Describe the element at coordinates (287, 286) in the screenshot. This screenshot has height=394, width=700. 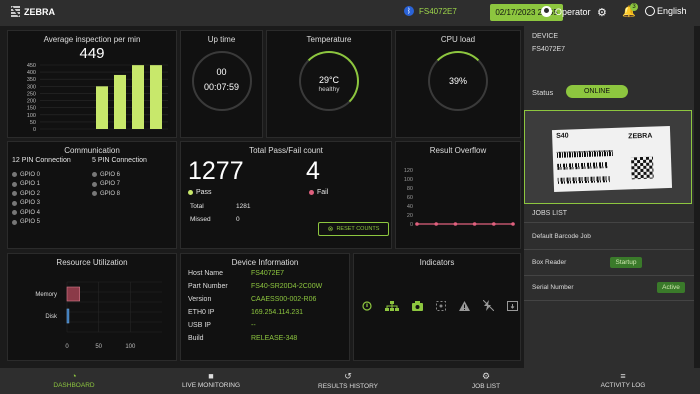
I see `device-info-value: FS40-SR20D4-2C00W` at that location.